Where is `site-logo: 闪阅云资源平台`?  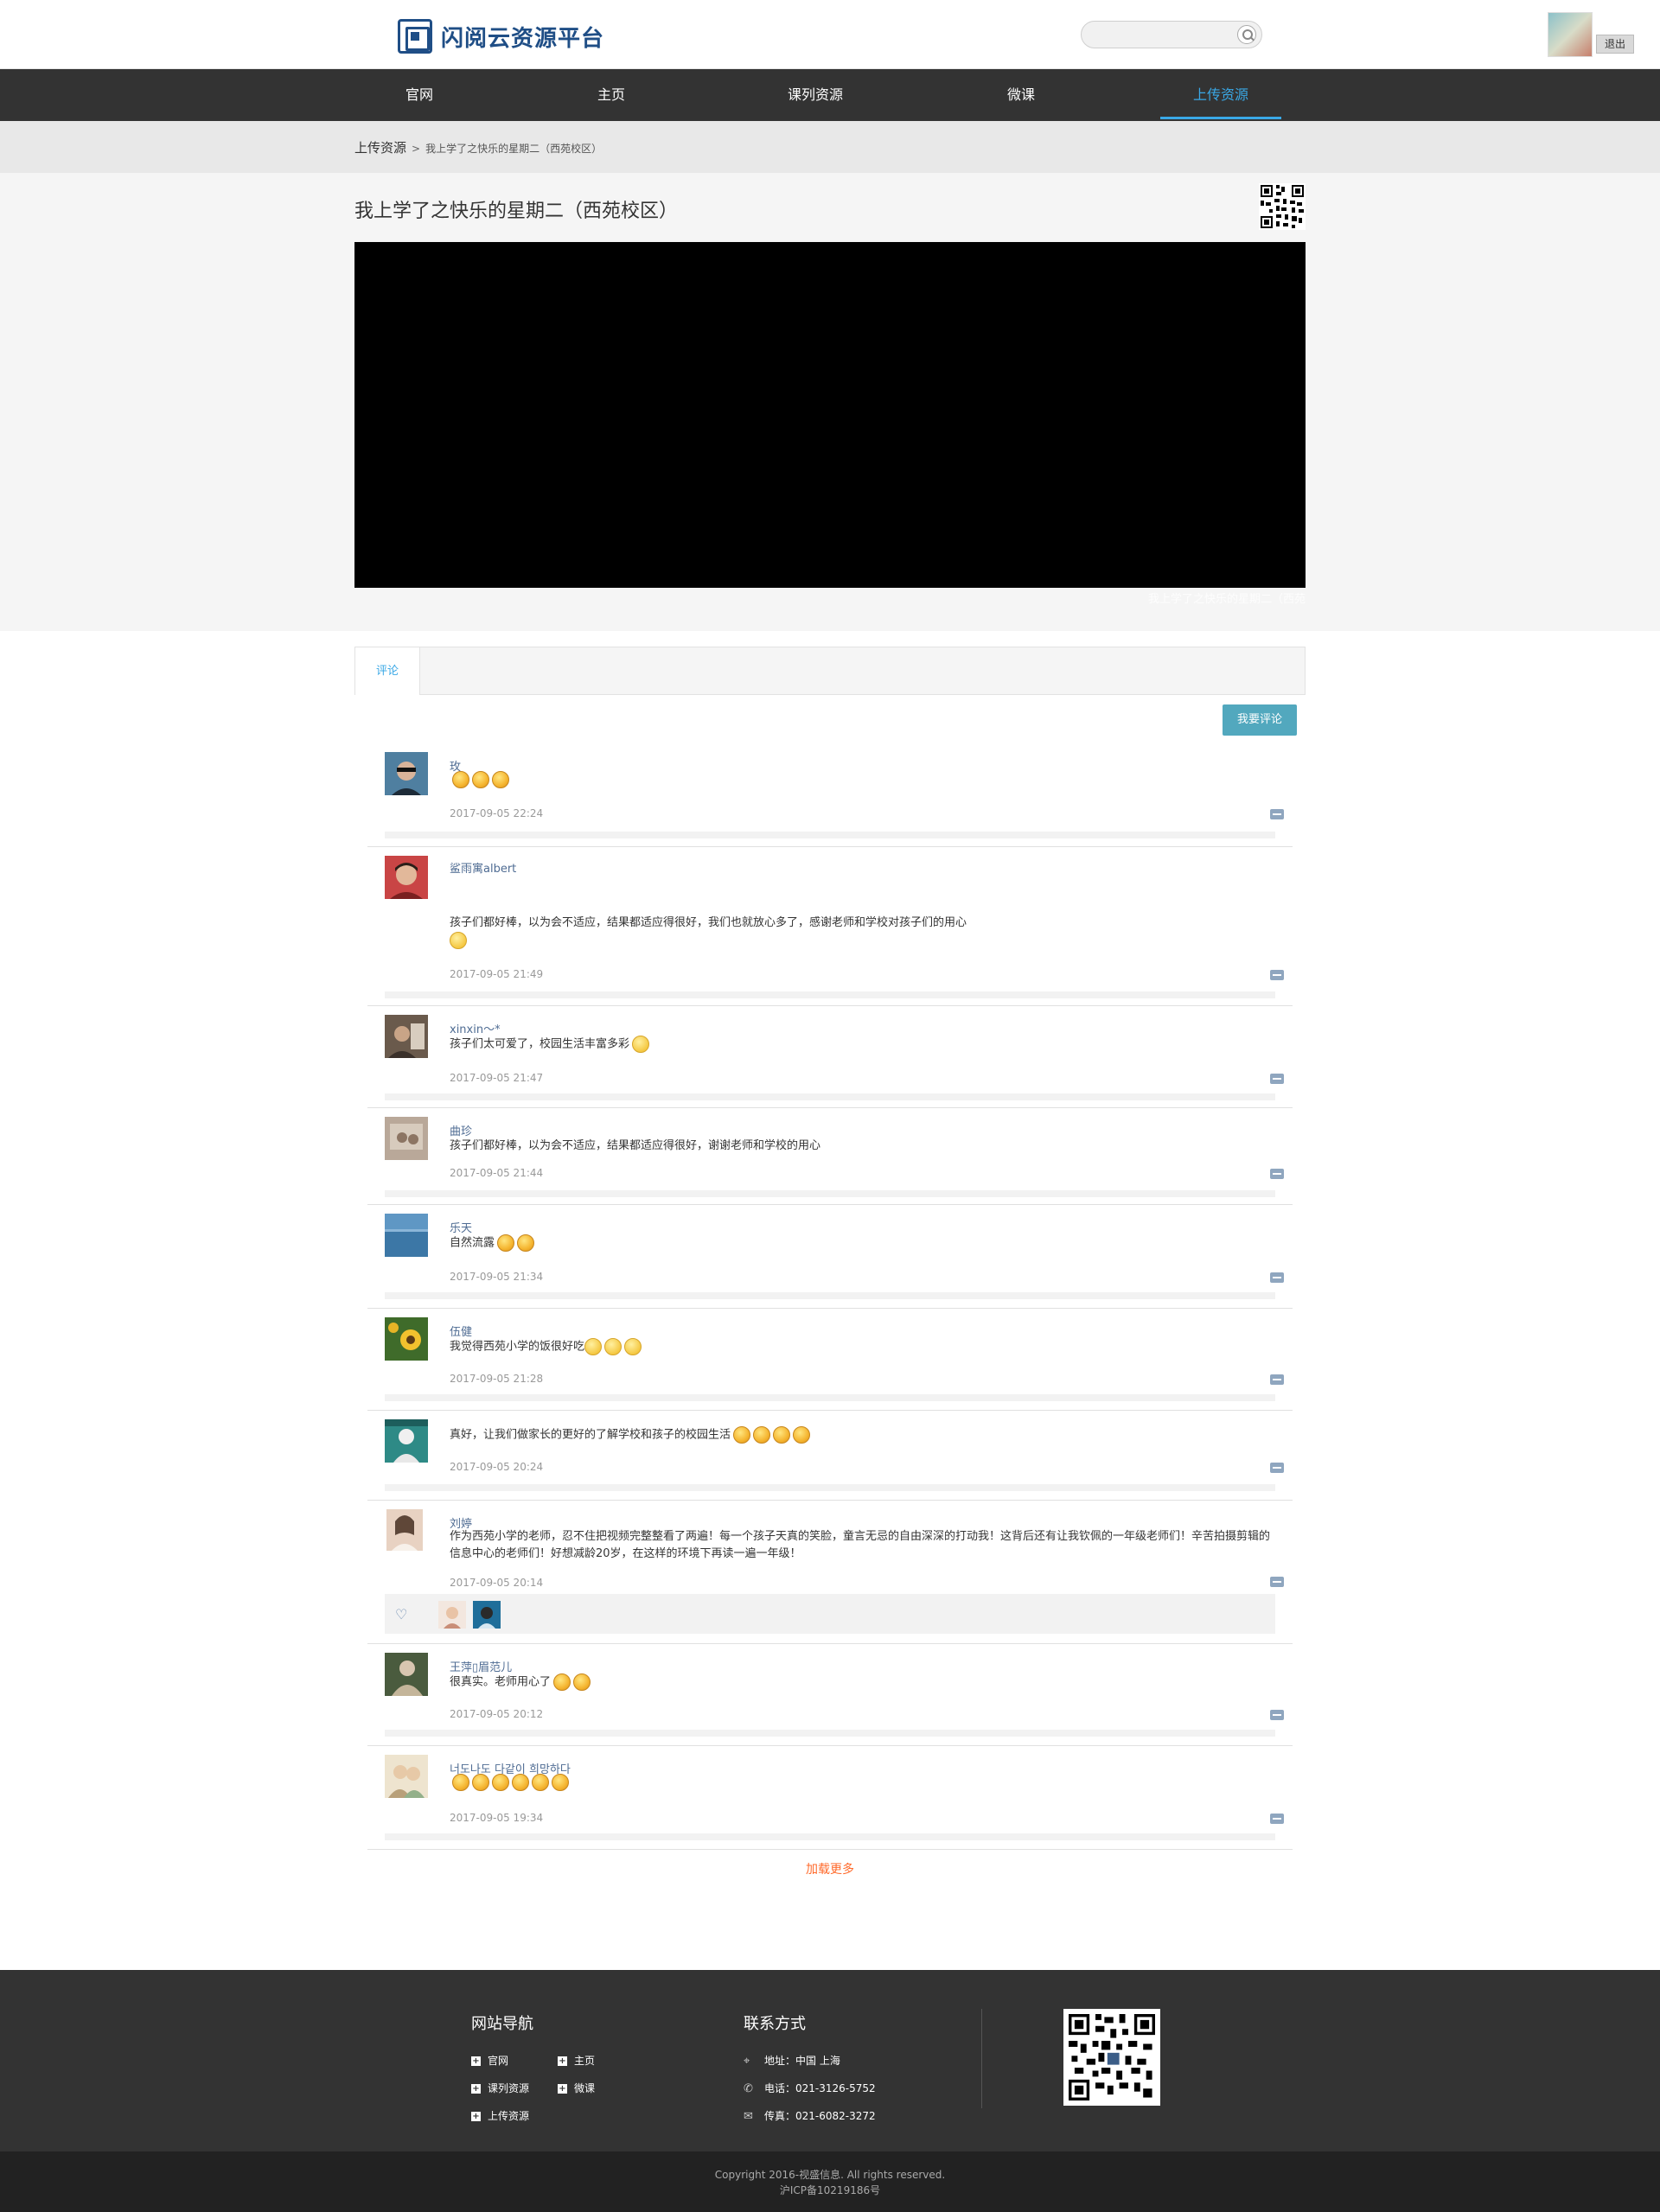 site-logo: 闪阅云资源平台 is located at coordinates (501, 36).